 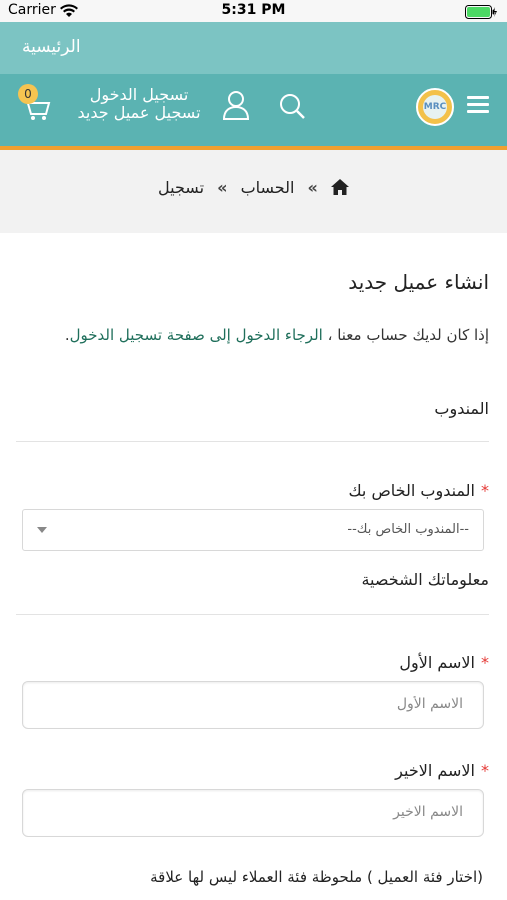 I want to click on login-note-prefix: إذا كان لديك حساب معنا ،, so click(x=405, y=335).